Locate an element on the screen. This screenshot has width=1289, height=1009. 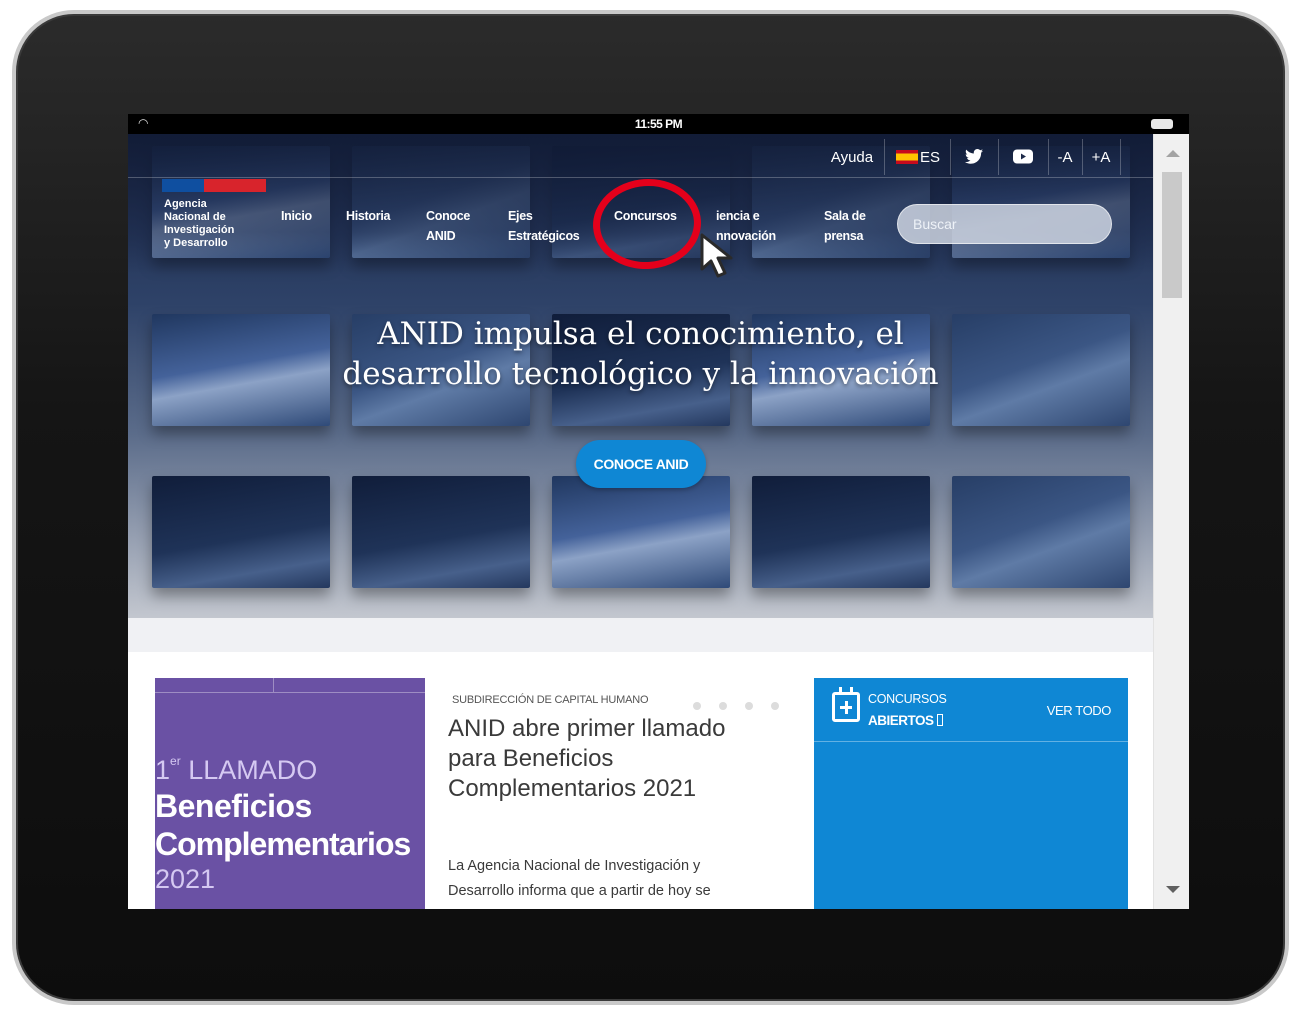
spain-flag-icon is located at coordinates (906, 157).